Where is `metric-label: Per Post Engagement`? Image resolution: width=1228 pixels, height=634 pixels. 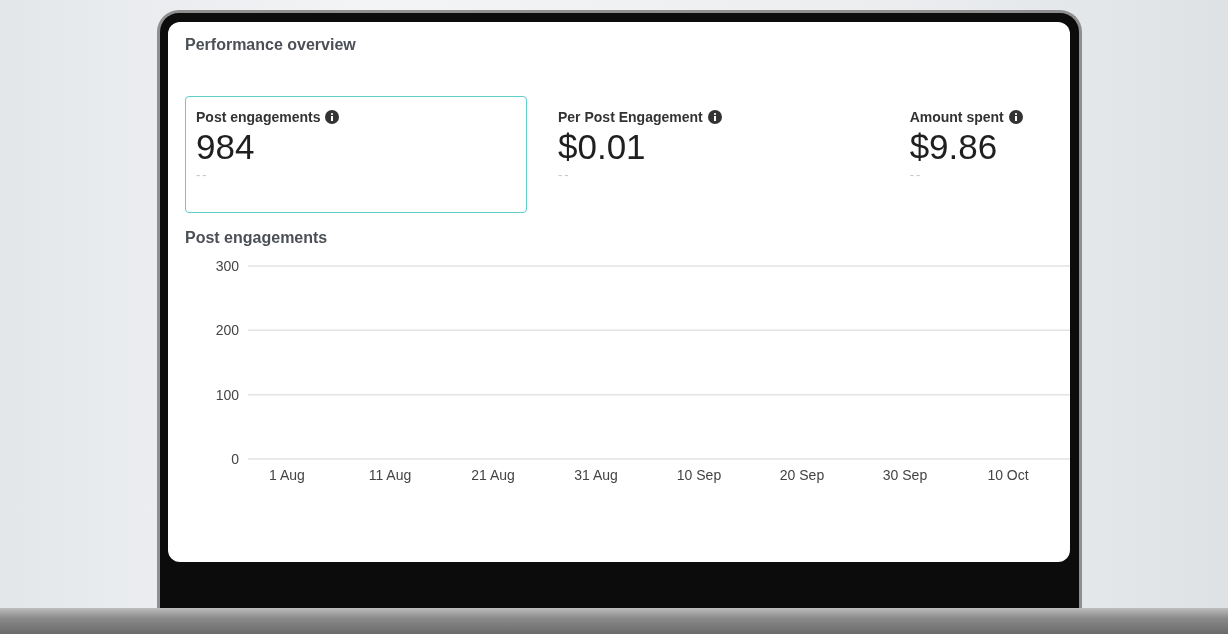
metric-label: Per Post Engagement is located at coordinates (630, 117).